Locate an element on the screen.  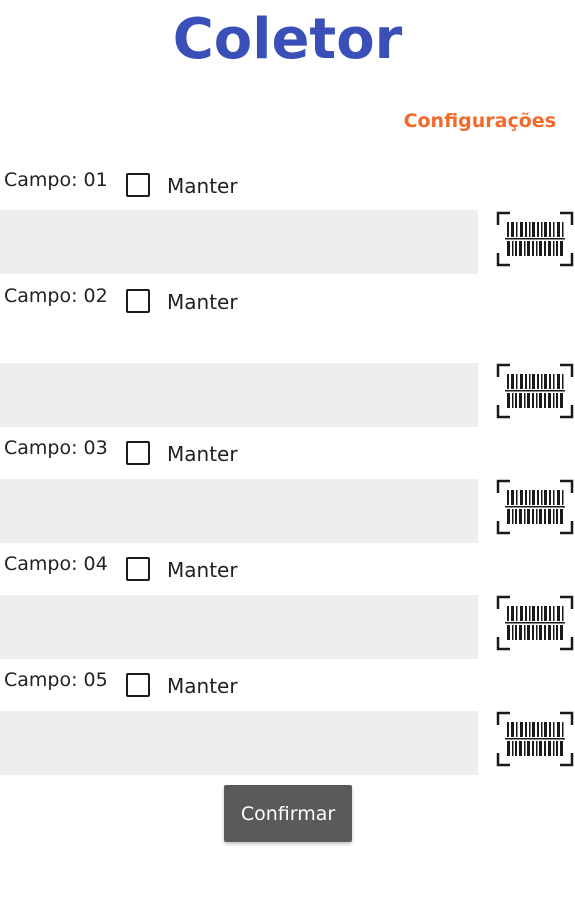
field-label-01: Campo: 01 is located at coordinates (56, 180).